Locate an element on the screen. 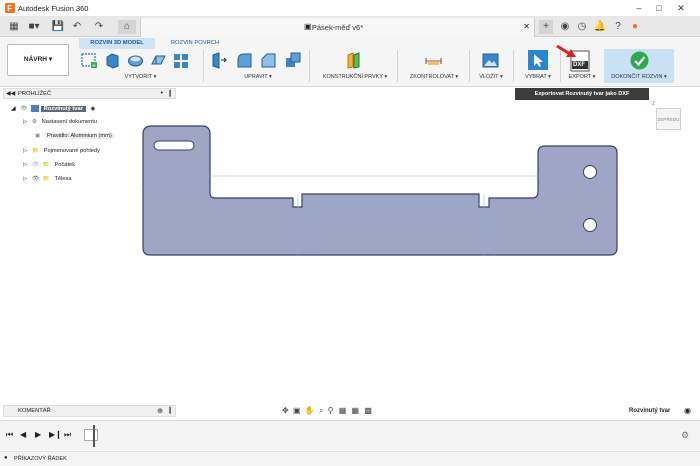 The height and width of the screenshot is (466, 700). group-insert-label: VLOŽIT ▾ is located at coordinates (491, 77).